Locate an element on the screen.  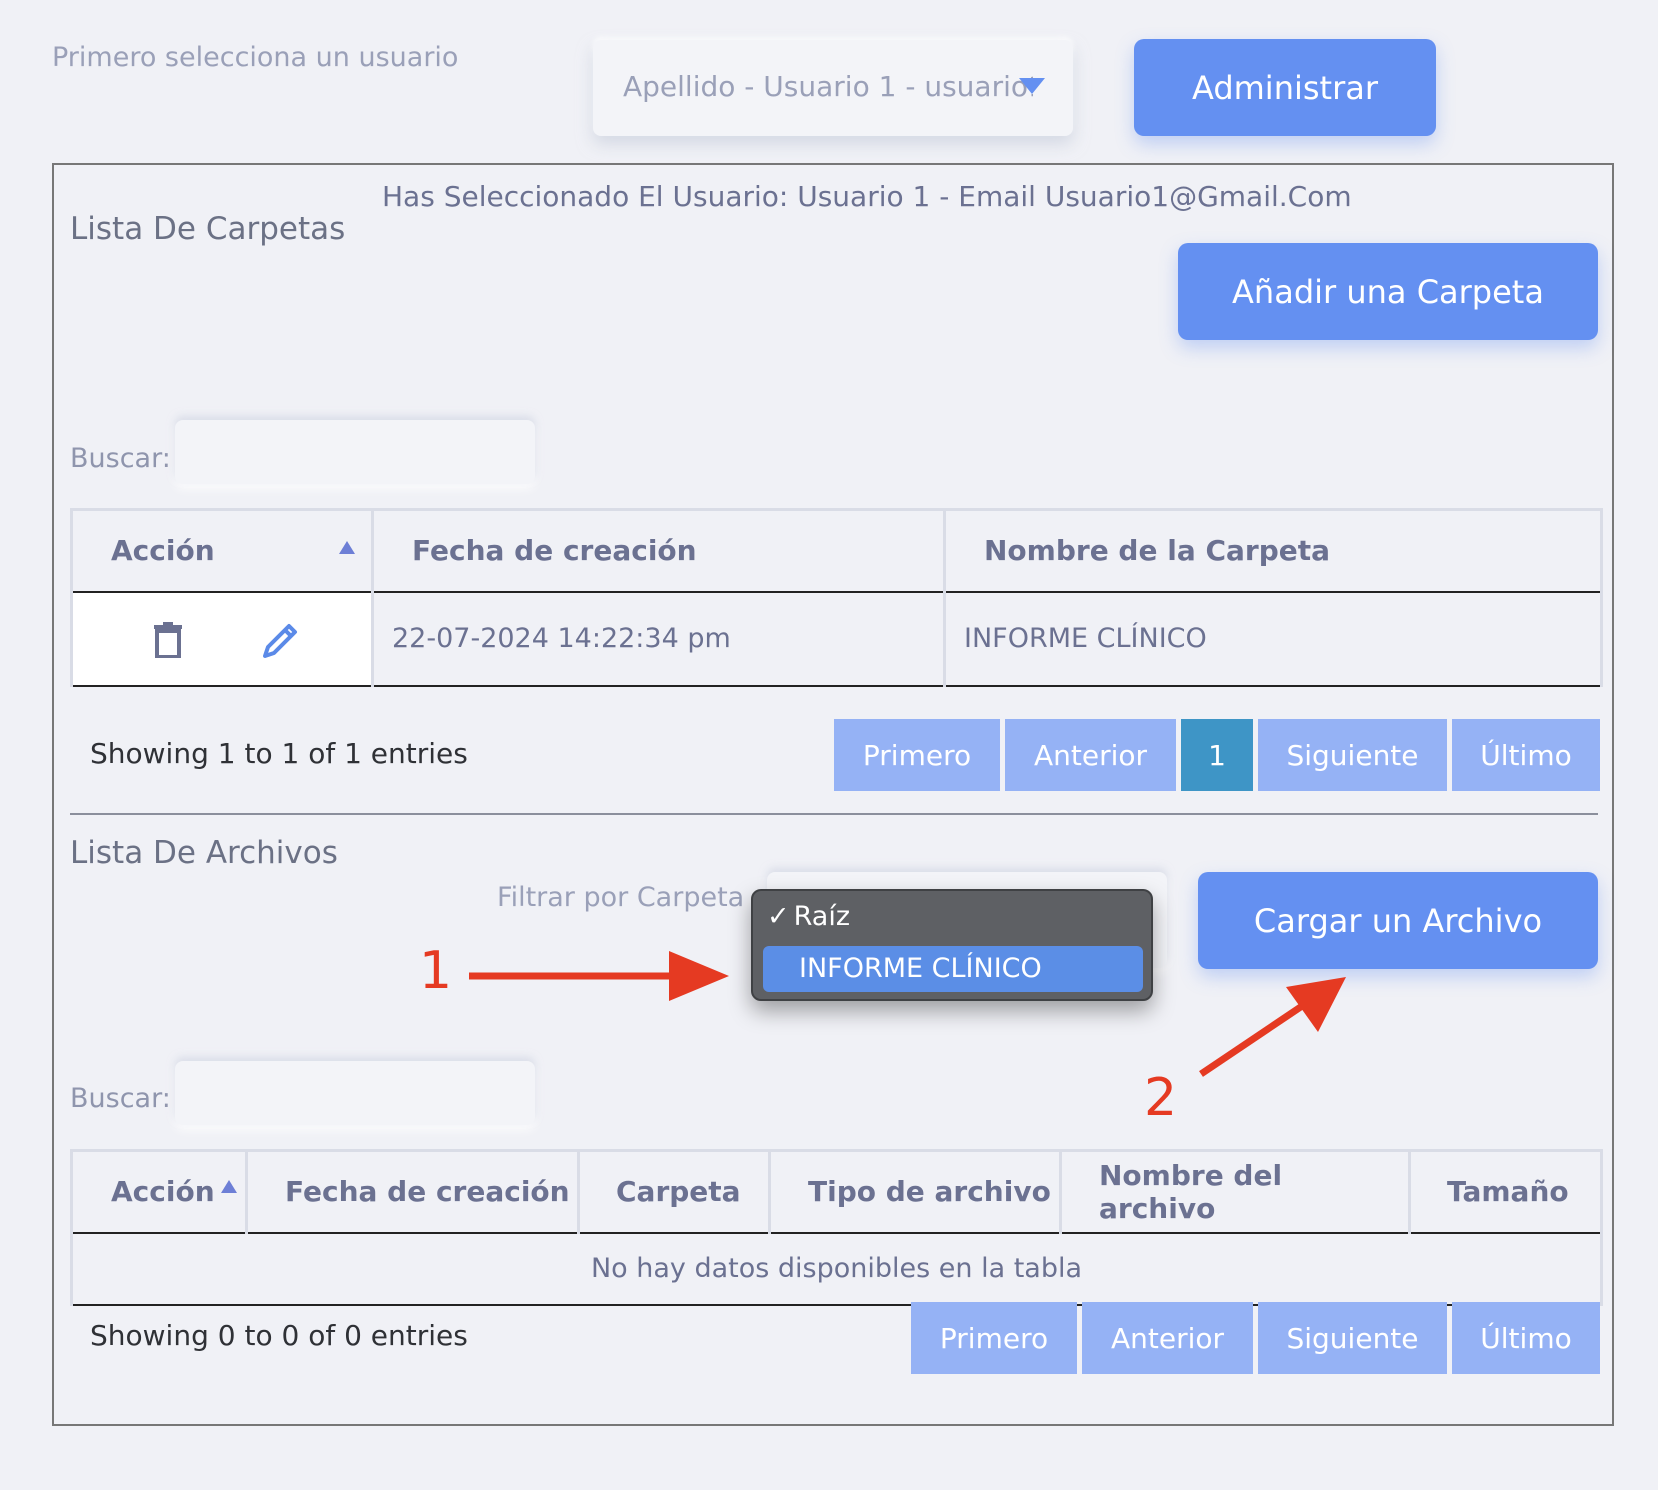
files-search-label: Buscar: is located at coordinates (120, 1098).